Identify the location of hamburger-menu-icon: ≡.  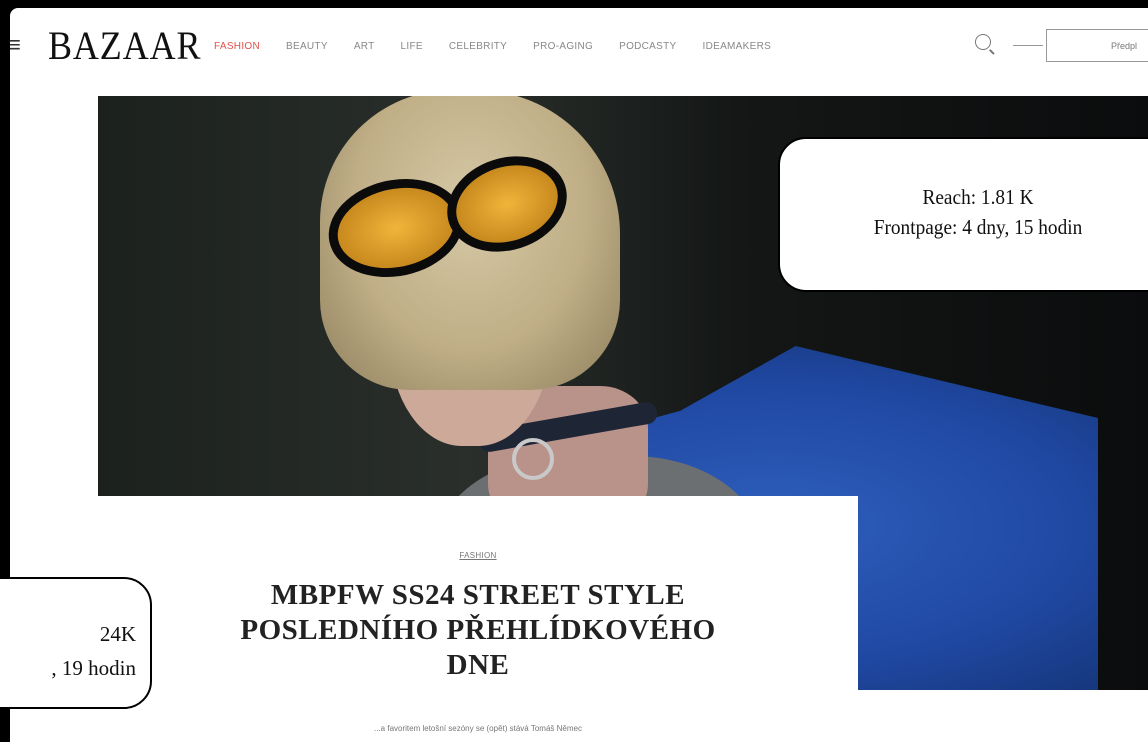
(15, 45).